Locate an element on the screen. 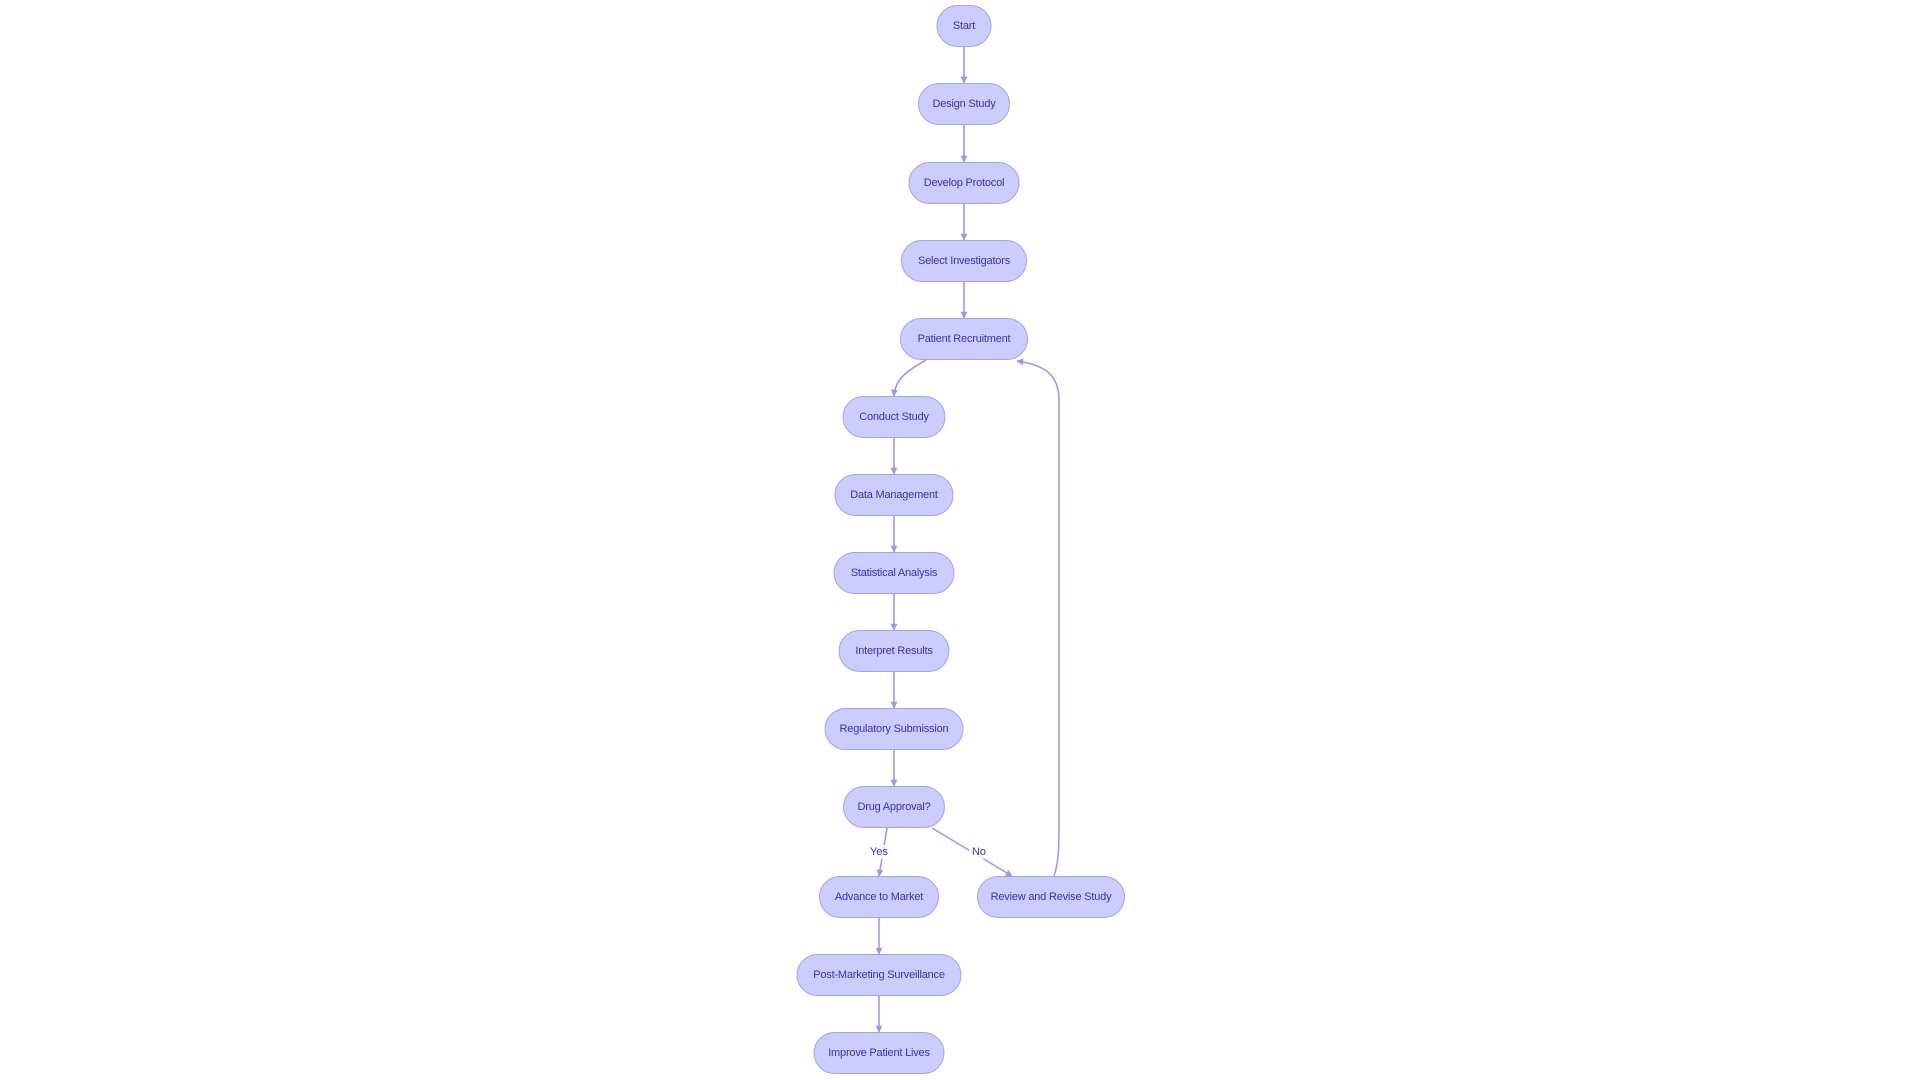 The width and height of the screenshot is (1920, 1080). node-market: Advance to Market is located at coordinates (879, 897).